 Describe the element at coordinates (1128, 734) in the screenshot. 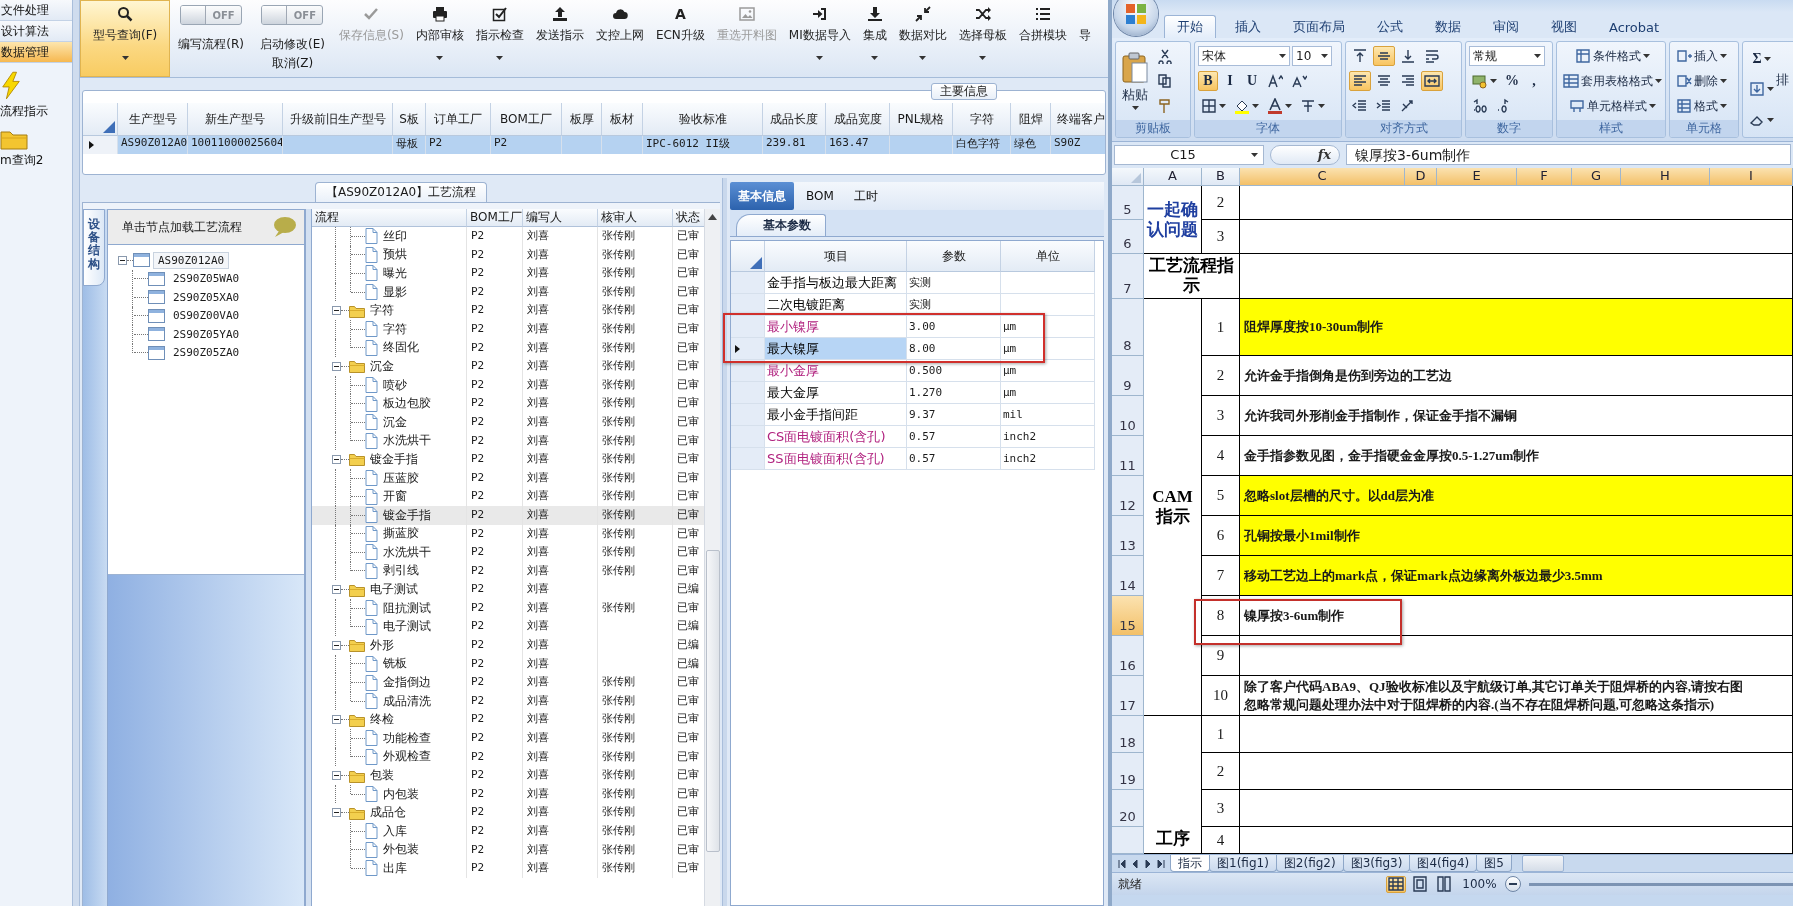

I see `row-header: 18` at that location.